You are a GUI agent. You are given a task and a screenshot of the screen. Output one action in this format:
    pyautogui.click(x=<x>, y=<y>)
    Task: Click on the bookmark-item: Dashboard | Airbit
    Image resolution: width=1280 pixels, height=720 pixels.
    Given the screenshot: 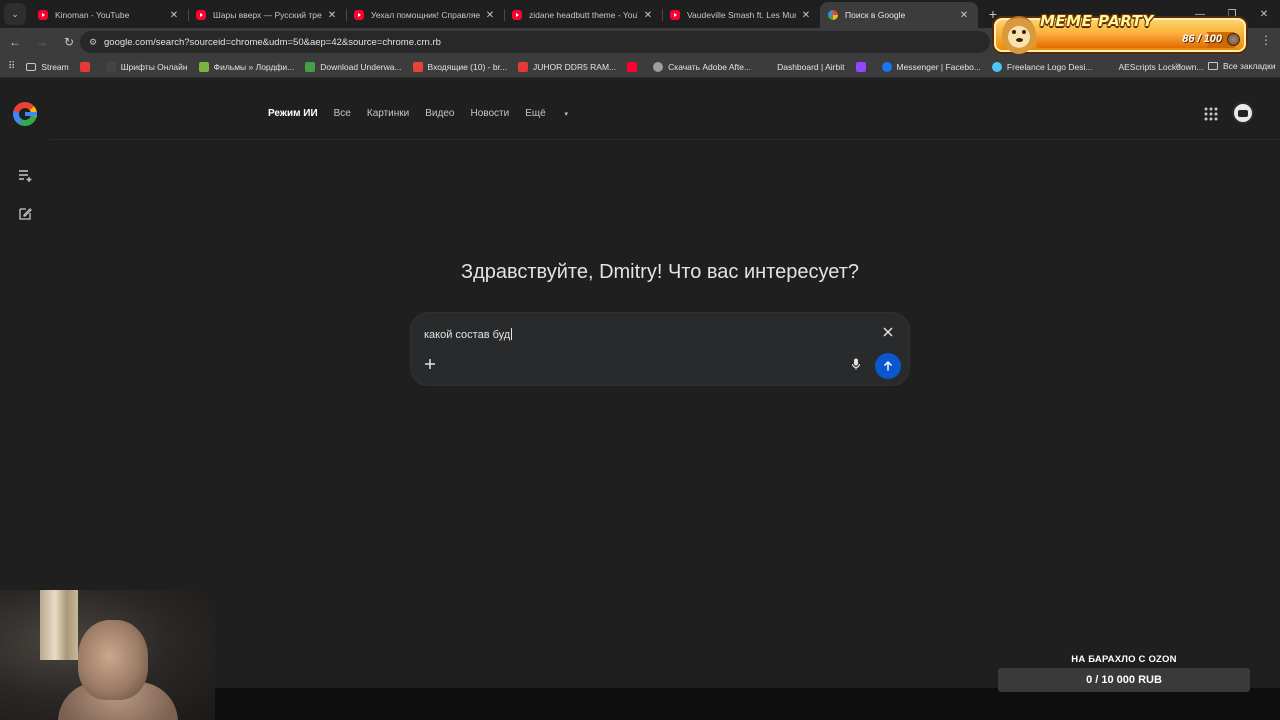 What is the action you would take?
    pyautogui.click(x=803, y=66)
    